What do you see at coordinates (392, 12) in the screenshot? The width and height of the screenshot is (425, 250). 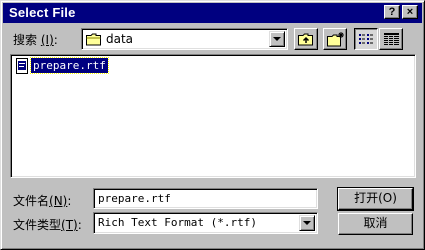 I see `help-button: ?` at bounding box center [392, 12].